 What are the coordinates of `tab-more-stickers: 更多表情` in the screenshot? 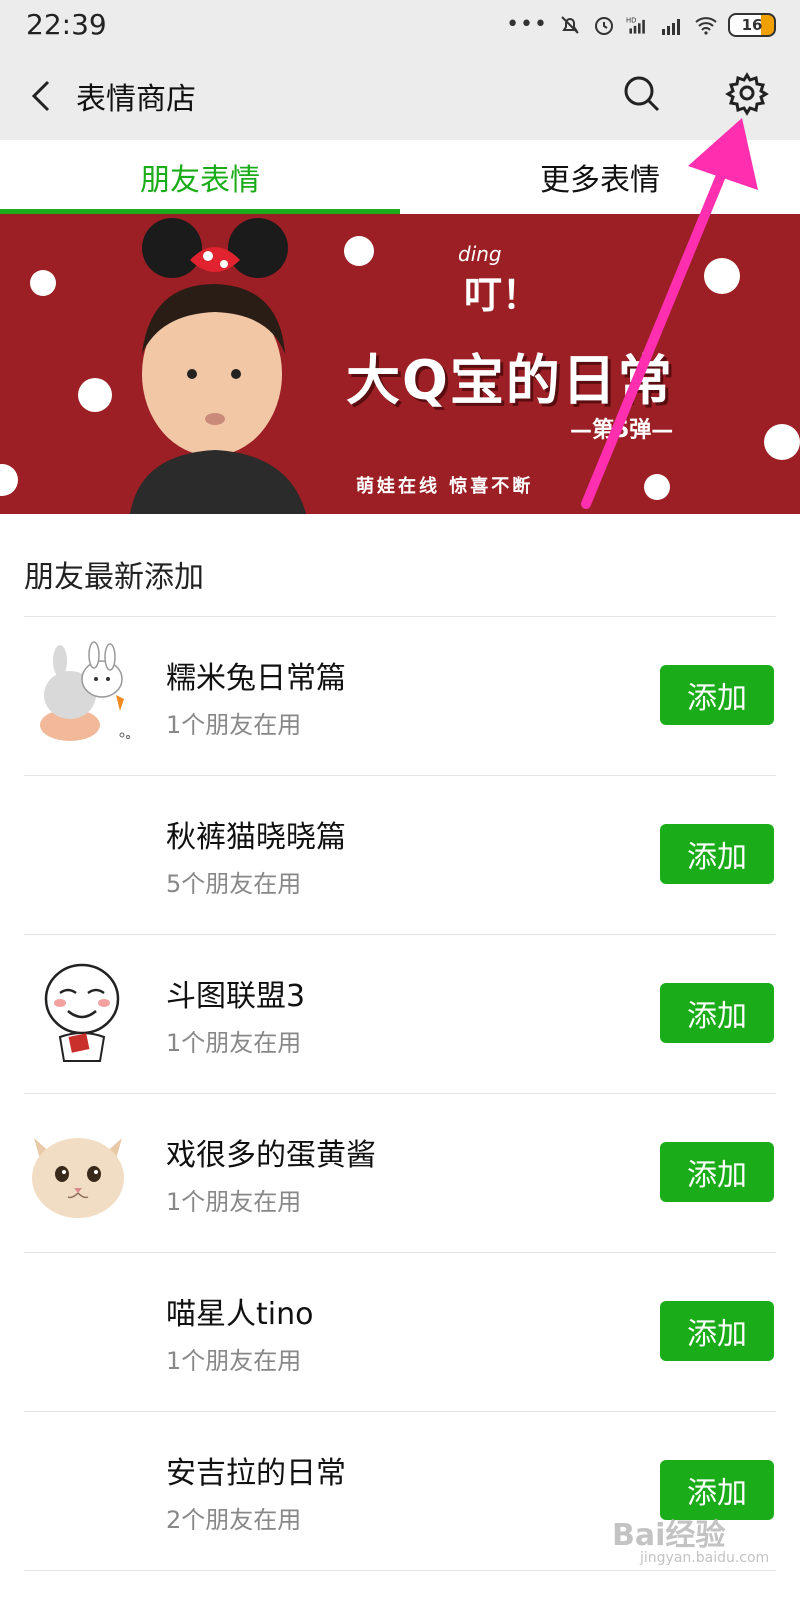 It's located at (600, 177).